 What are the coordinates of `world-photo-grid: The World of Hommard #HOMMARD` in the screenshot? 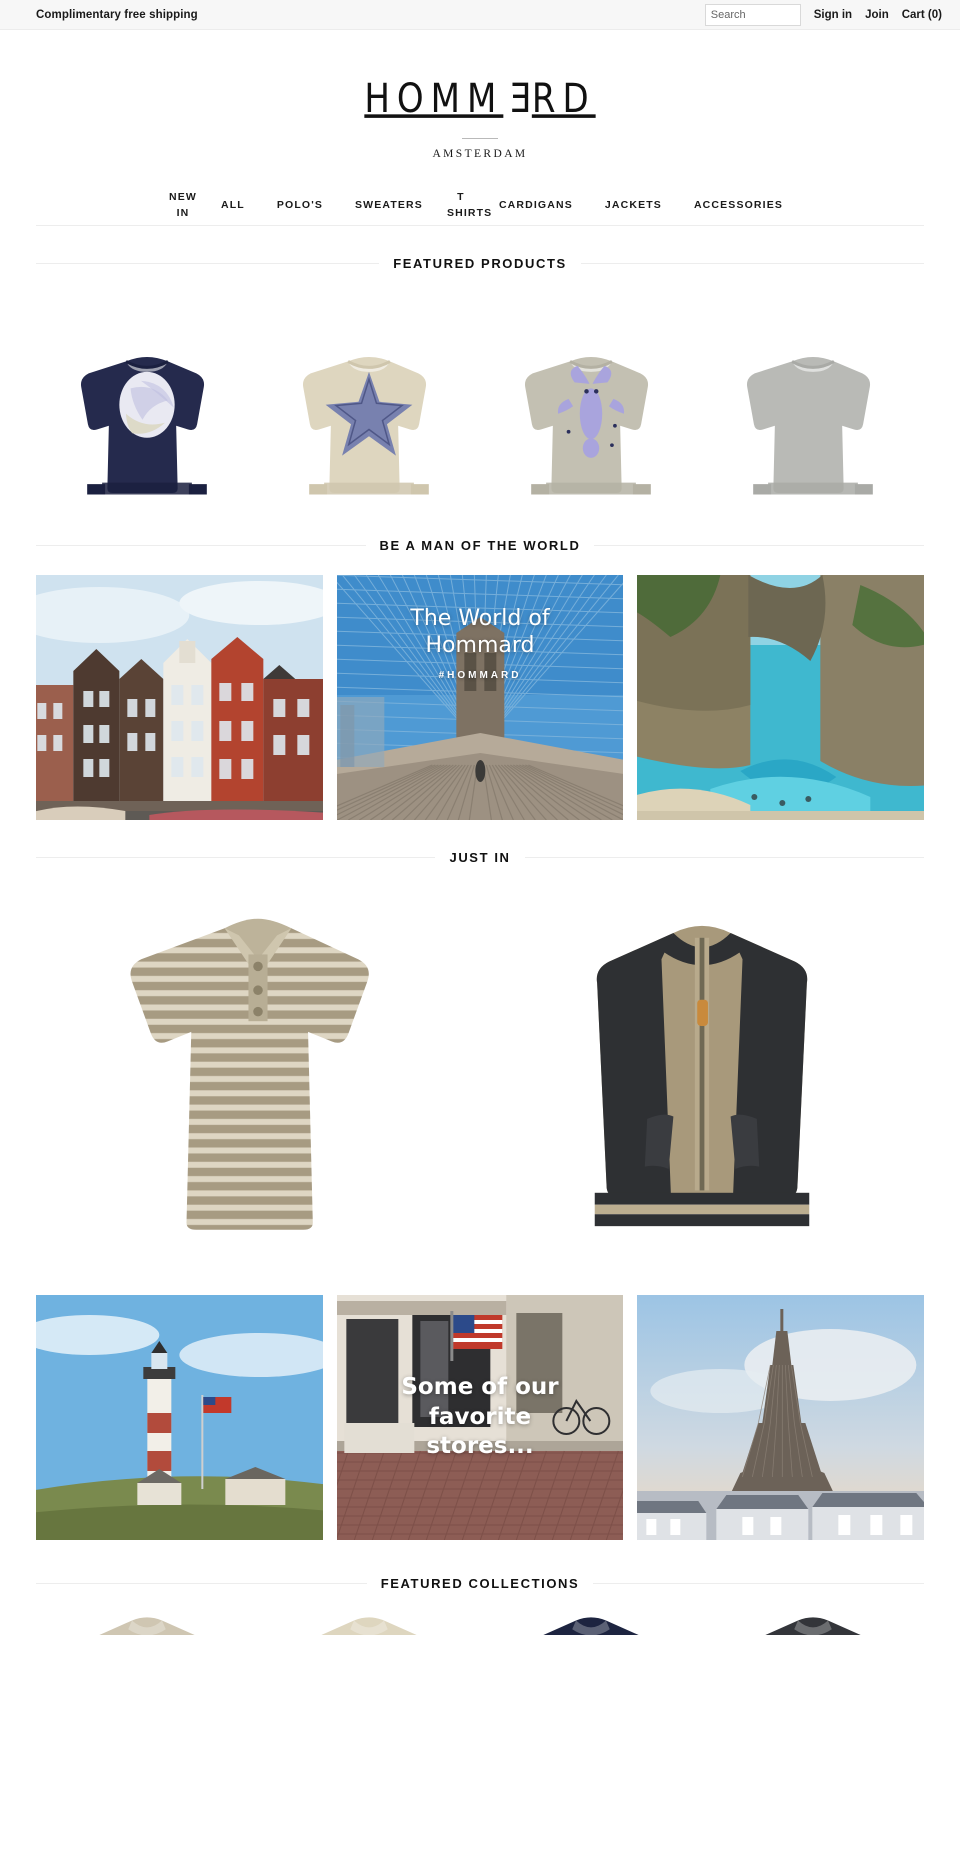 It's located at (480, 686).